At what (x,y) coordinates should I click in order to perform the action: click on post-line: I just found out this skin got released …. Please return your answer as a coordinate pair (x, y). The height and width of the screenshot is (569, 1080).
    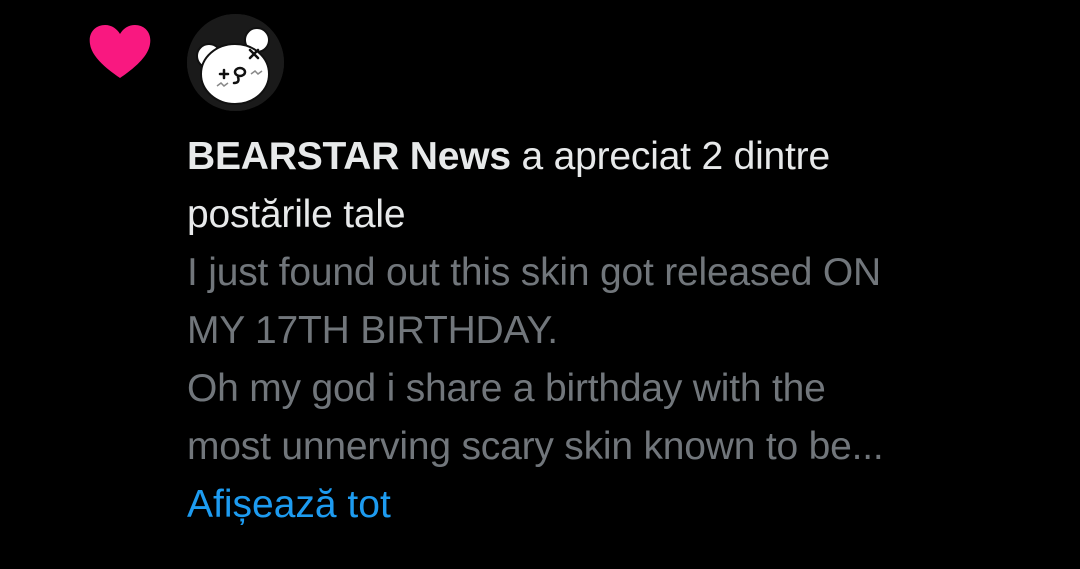
    Looking at the image, I should click on (534, 272).